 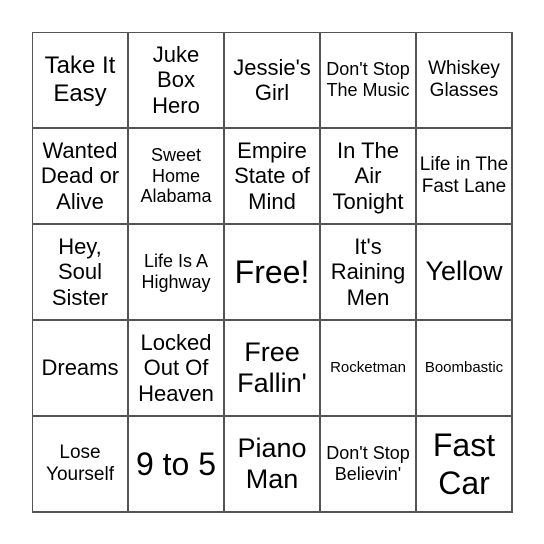 I want to click on cell-text: Fast Car, so click(x=464, y=463).